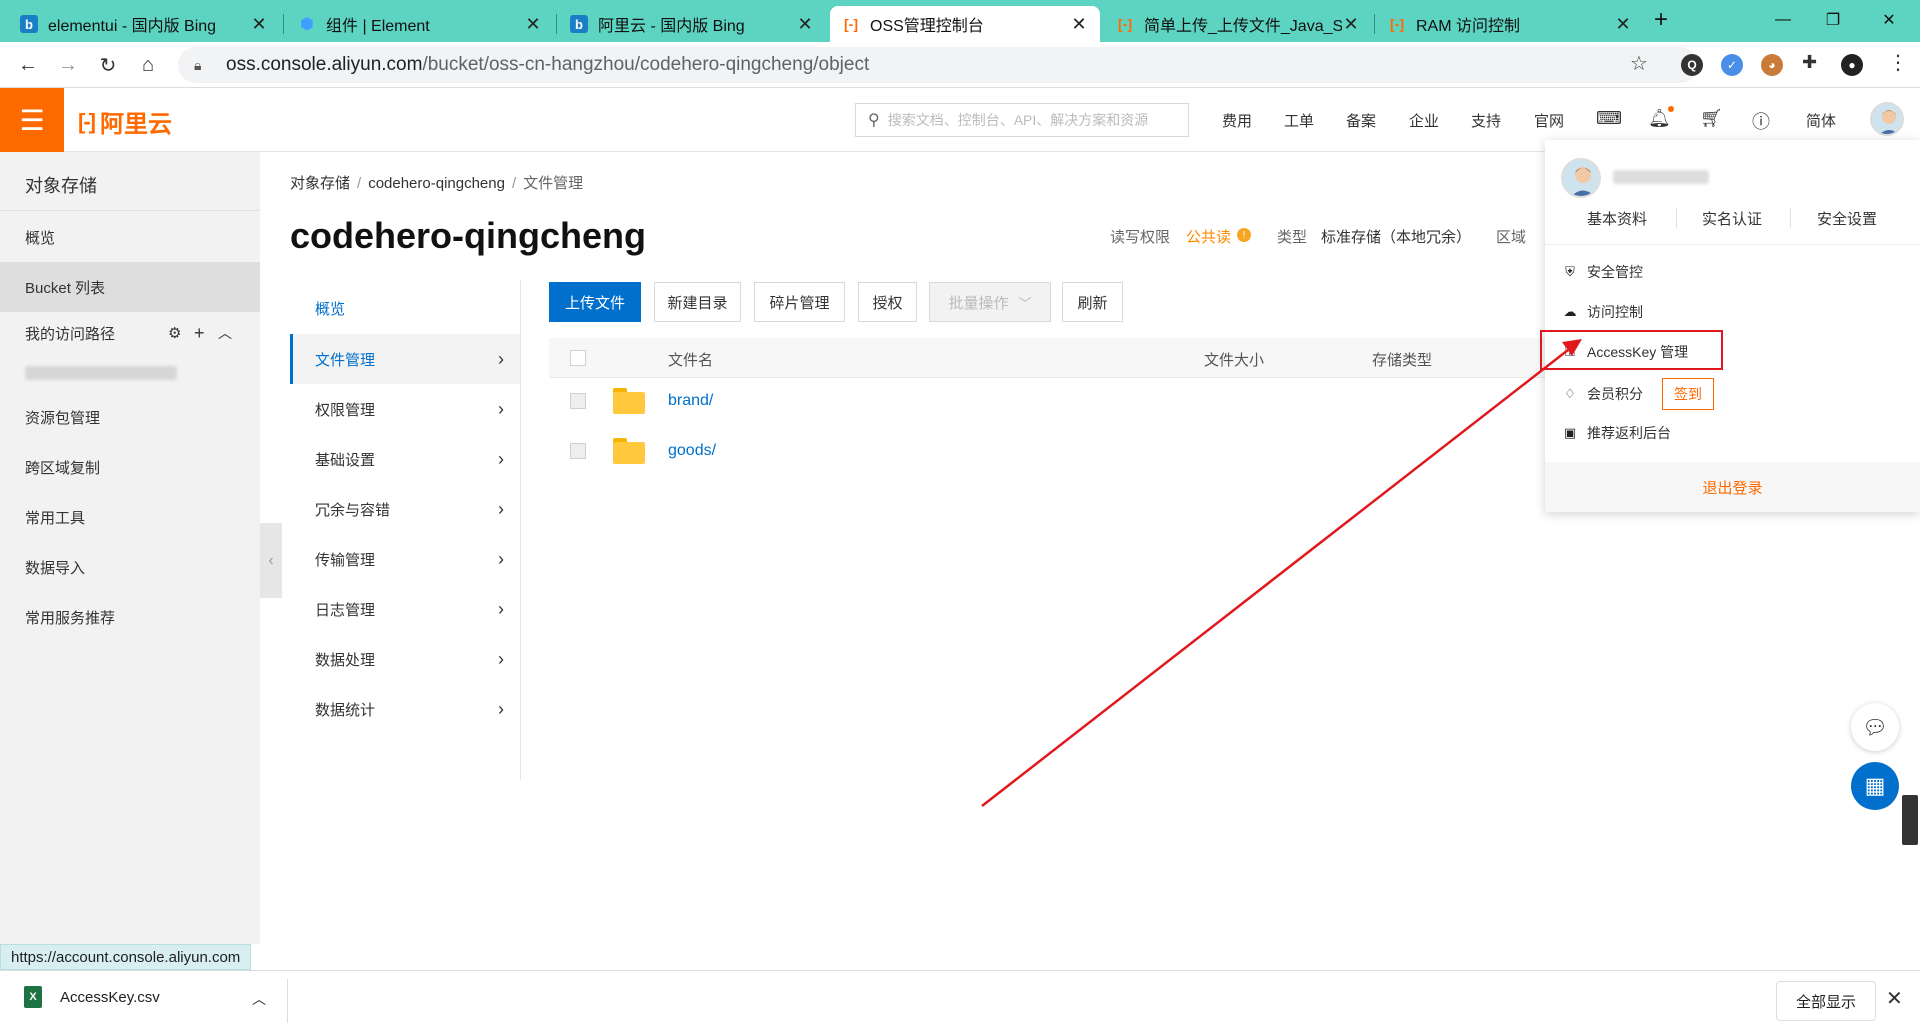 This screenshot has height=1030, width=1920. I want to click on download-file-name: AccessKey.csv, so click(110, 997).